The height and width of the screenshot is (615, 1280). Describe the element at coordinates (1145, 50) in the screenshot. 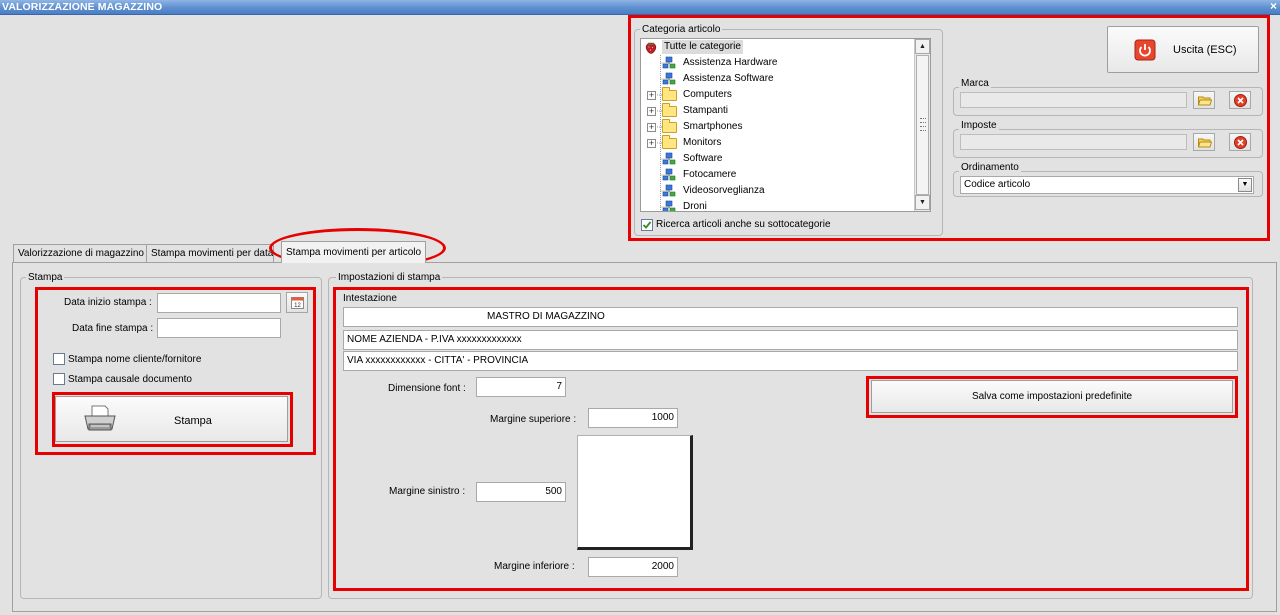

I see `power-icon` at that location.